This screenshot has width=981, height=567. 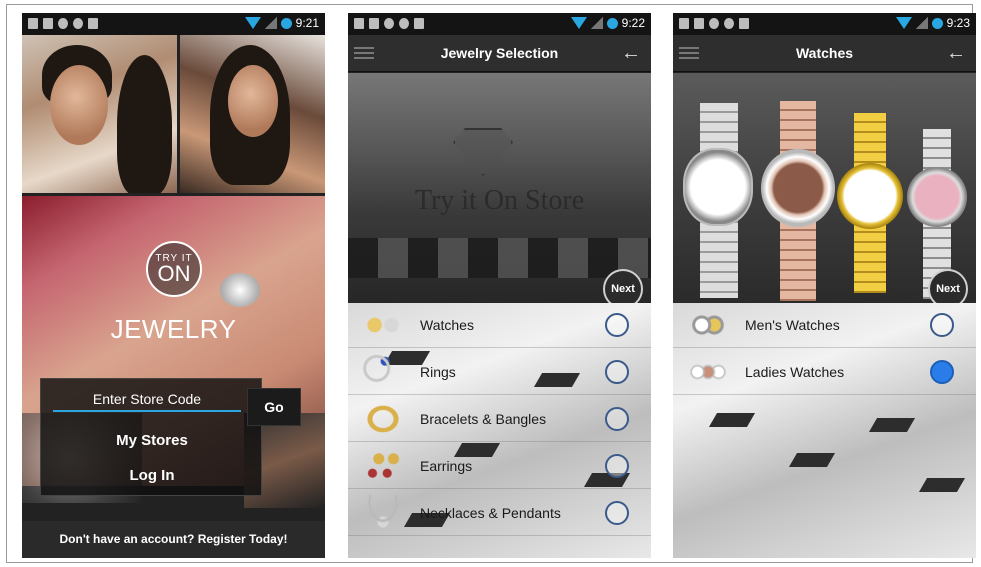 I want to click on app-bar: Jewelry Selection ←, so click(x=499, y=53).